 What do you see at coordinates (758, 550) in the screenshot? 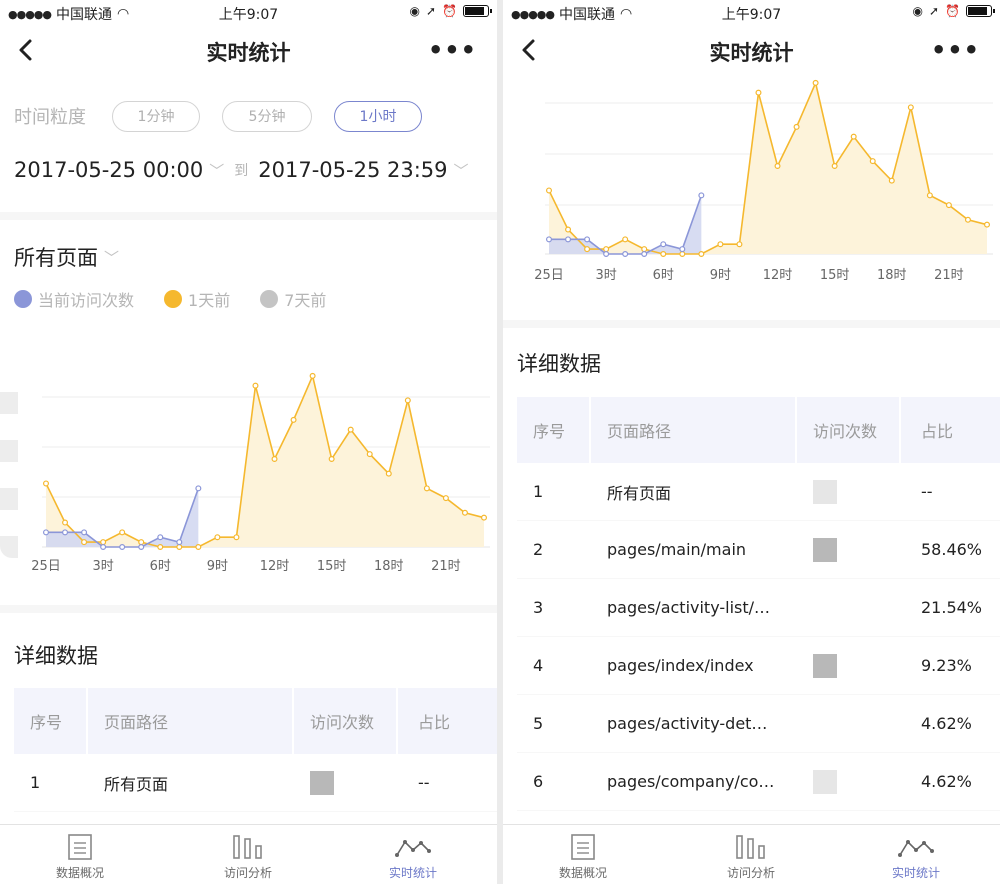
I see `table-row: 2 pages/main/main 58.46%` at bounding box center [758, 550].